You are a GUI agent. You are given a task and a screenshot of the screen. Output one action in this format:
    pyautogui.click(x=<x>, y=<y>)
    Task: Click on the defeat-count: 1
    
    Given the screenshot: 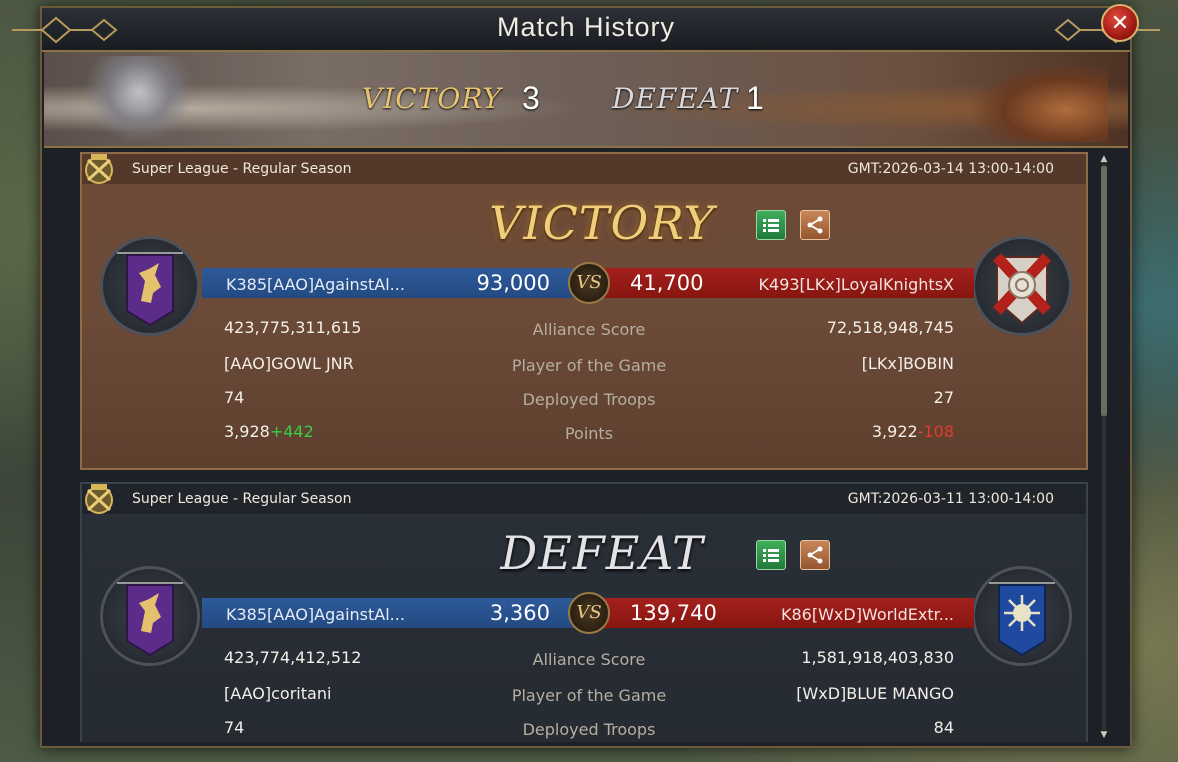 What is the action you would take?
    pyautogui.click(x=755, y=98)
    